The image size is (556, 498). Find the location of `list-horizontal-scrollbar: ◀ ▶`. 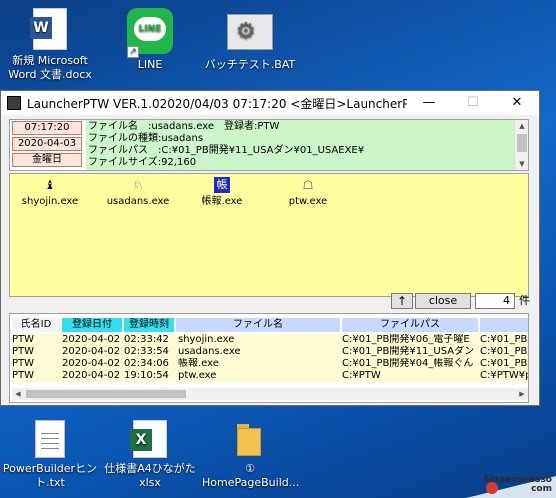

list-horizontal-scrollbar: ◀ ▶ is located at coordinates (270, 394).